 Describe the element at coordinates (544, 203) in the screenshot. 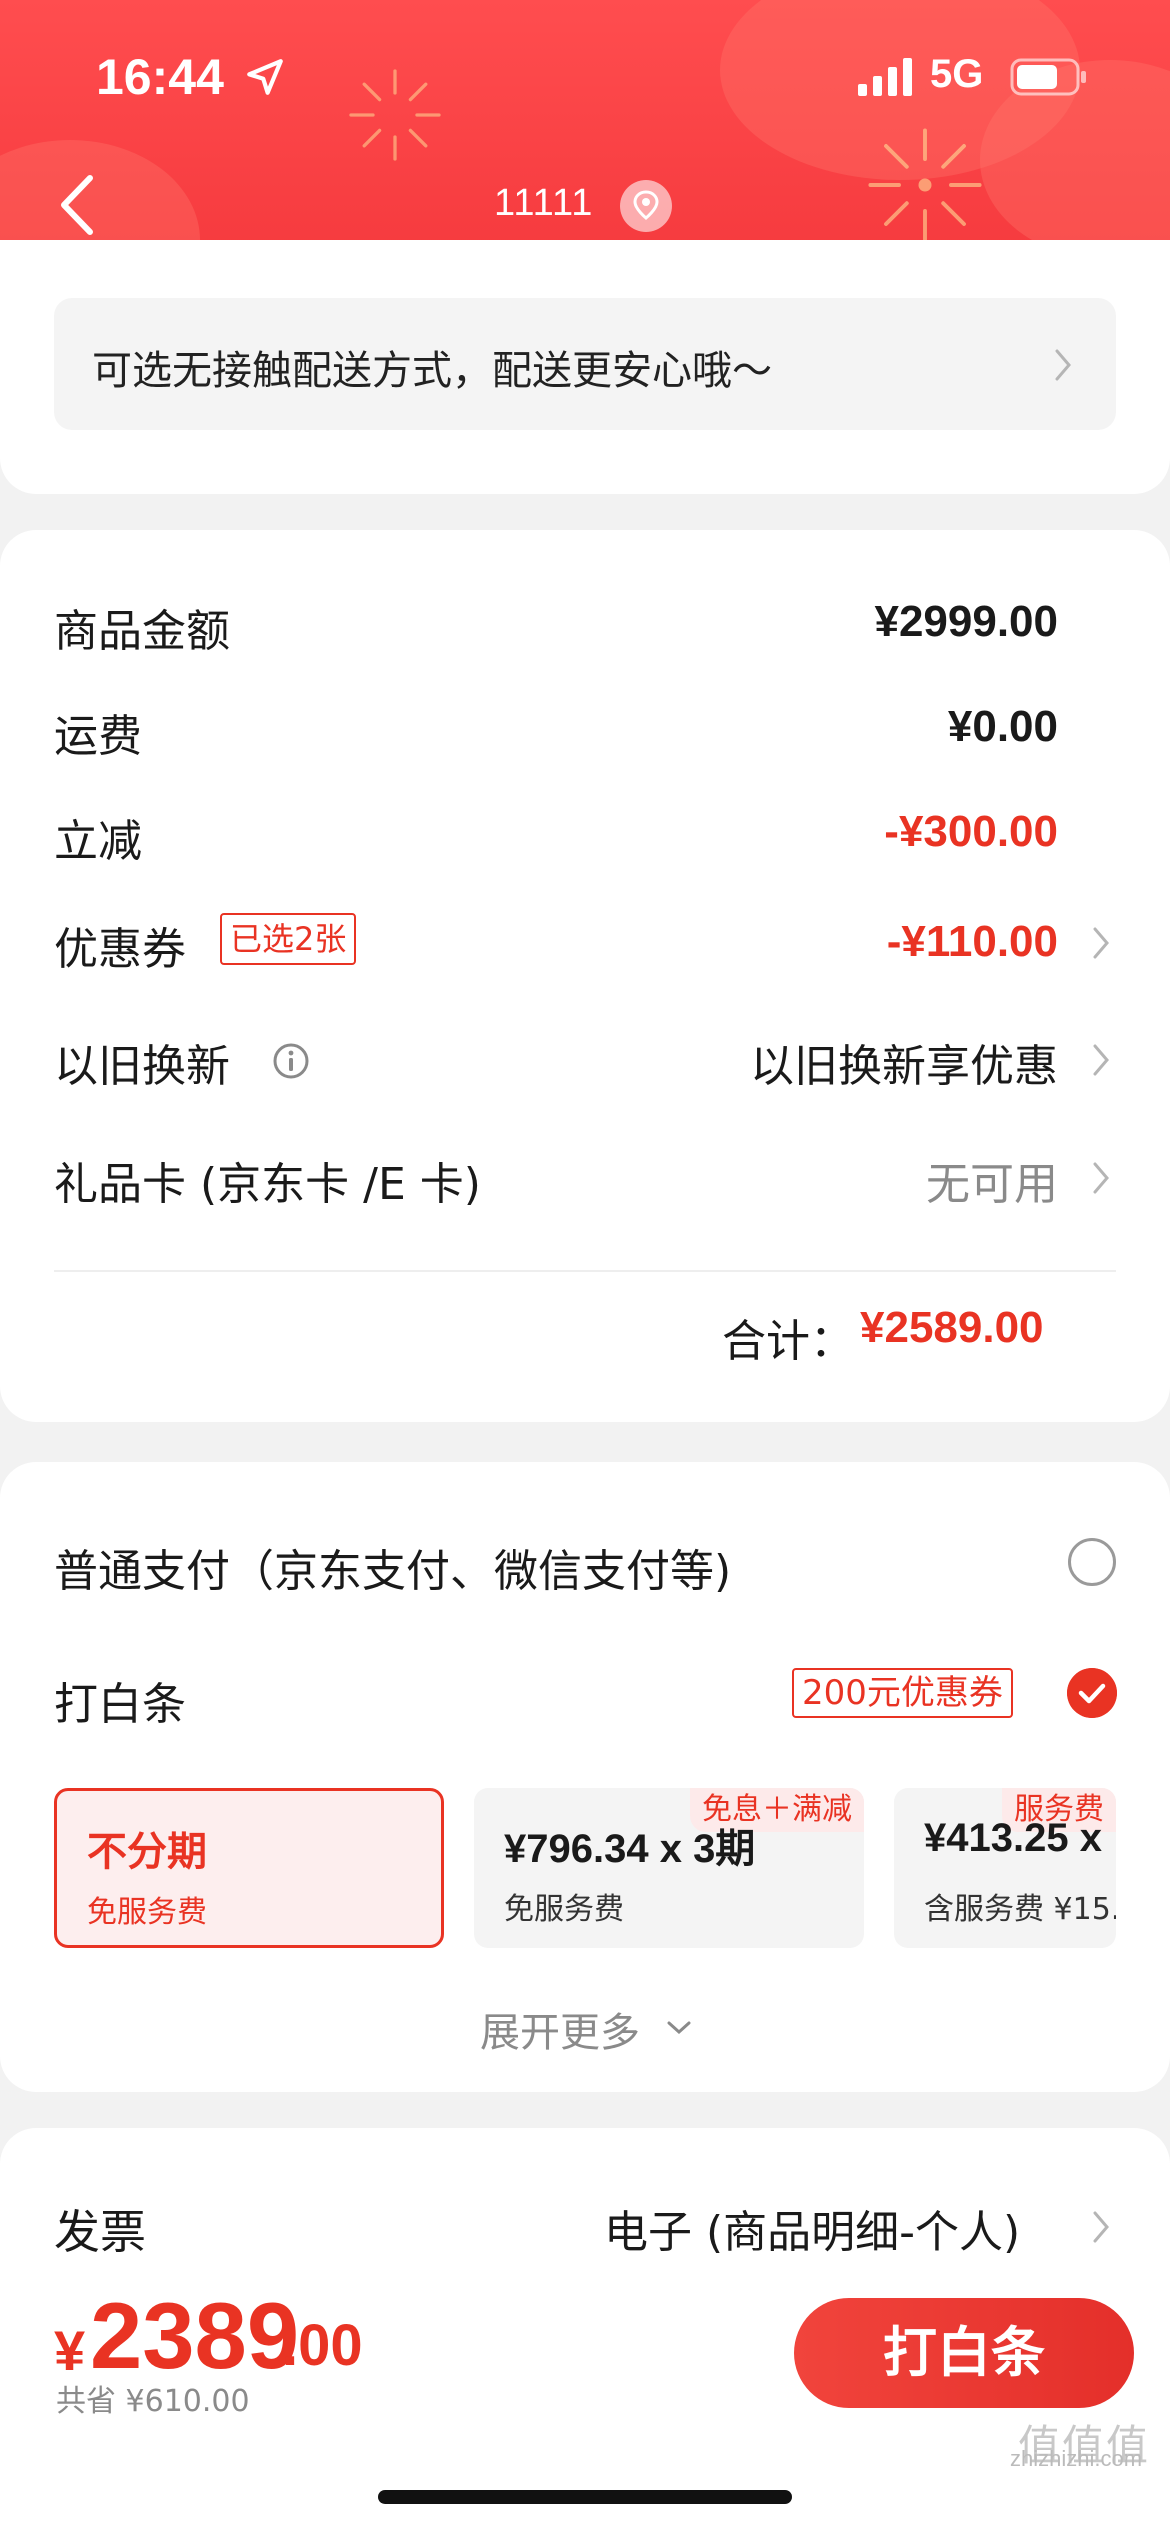

I see `page-title: 11111` at that location.